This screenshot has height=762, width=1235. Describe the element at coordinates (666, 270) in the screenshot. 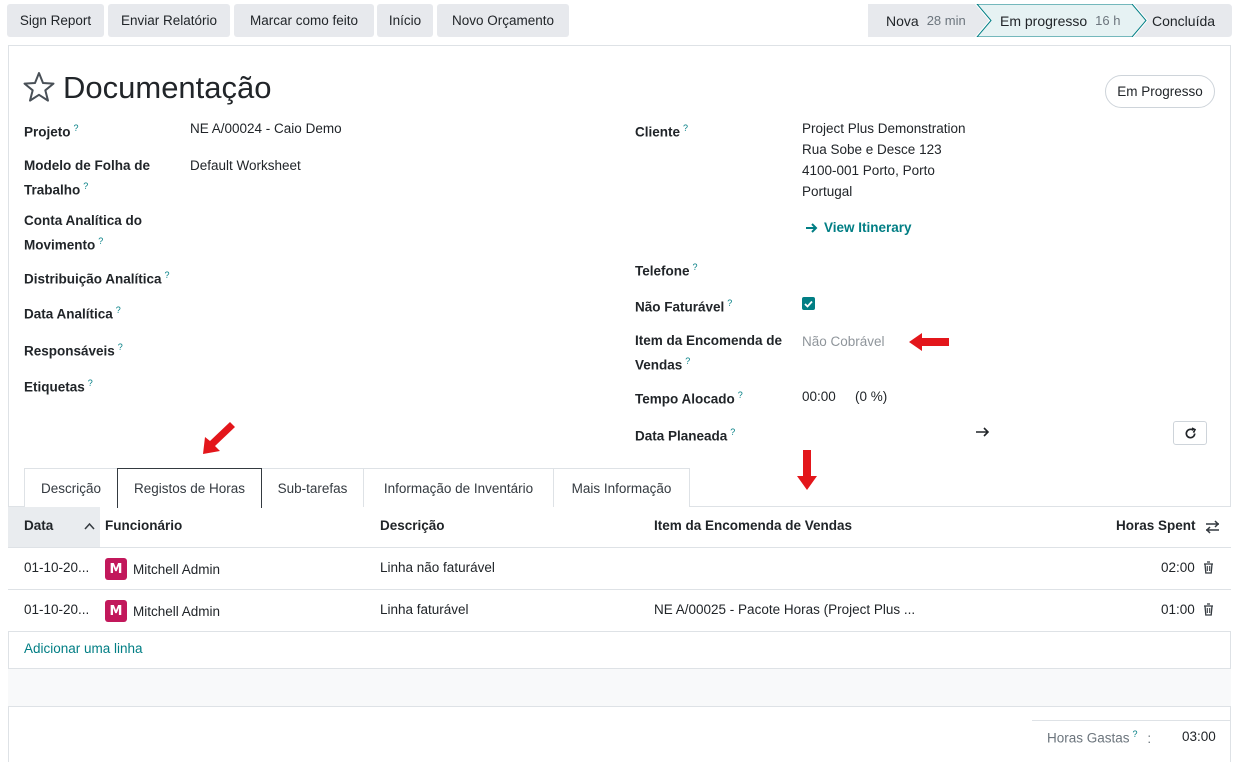

I see `telefone-label: Telefone?` at that location.